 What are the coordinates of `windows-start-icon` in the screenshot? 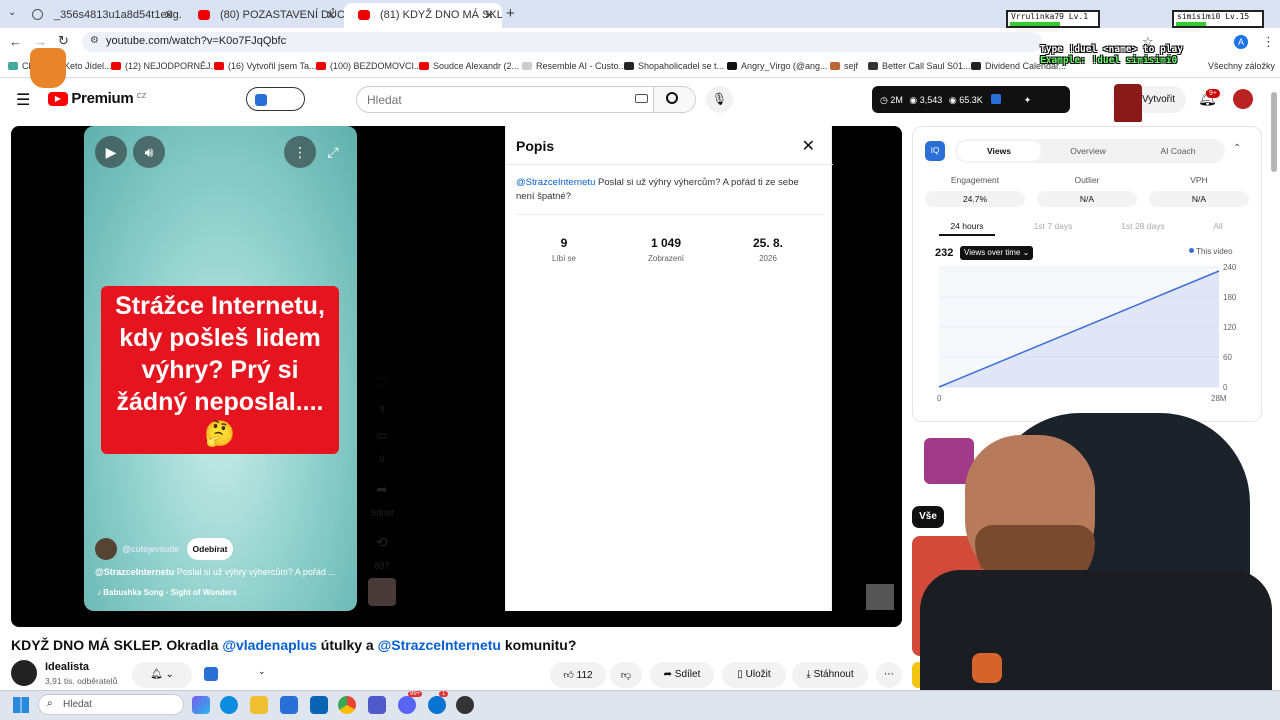 It's located at (21, 705).